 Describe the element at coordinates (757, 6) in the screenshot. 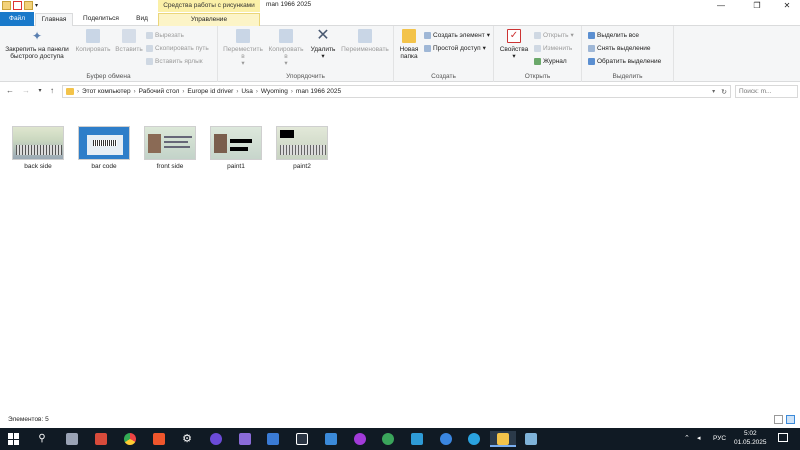

I see `maximize-button: ❐` at that location.